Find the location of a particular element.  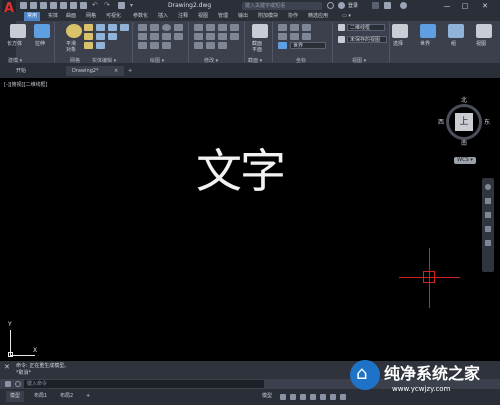

model-space-toggle: 模型 is located at coordinates (267, 396).